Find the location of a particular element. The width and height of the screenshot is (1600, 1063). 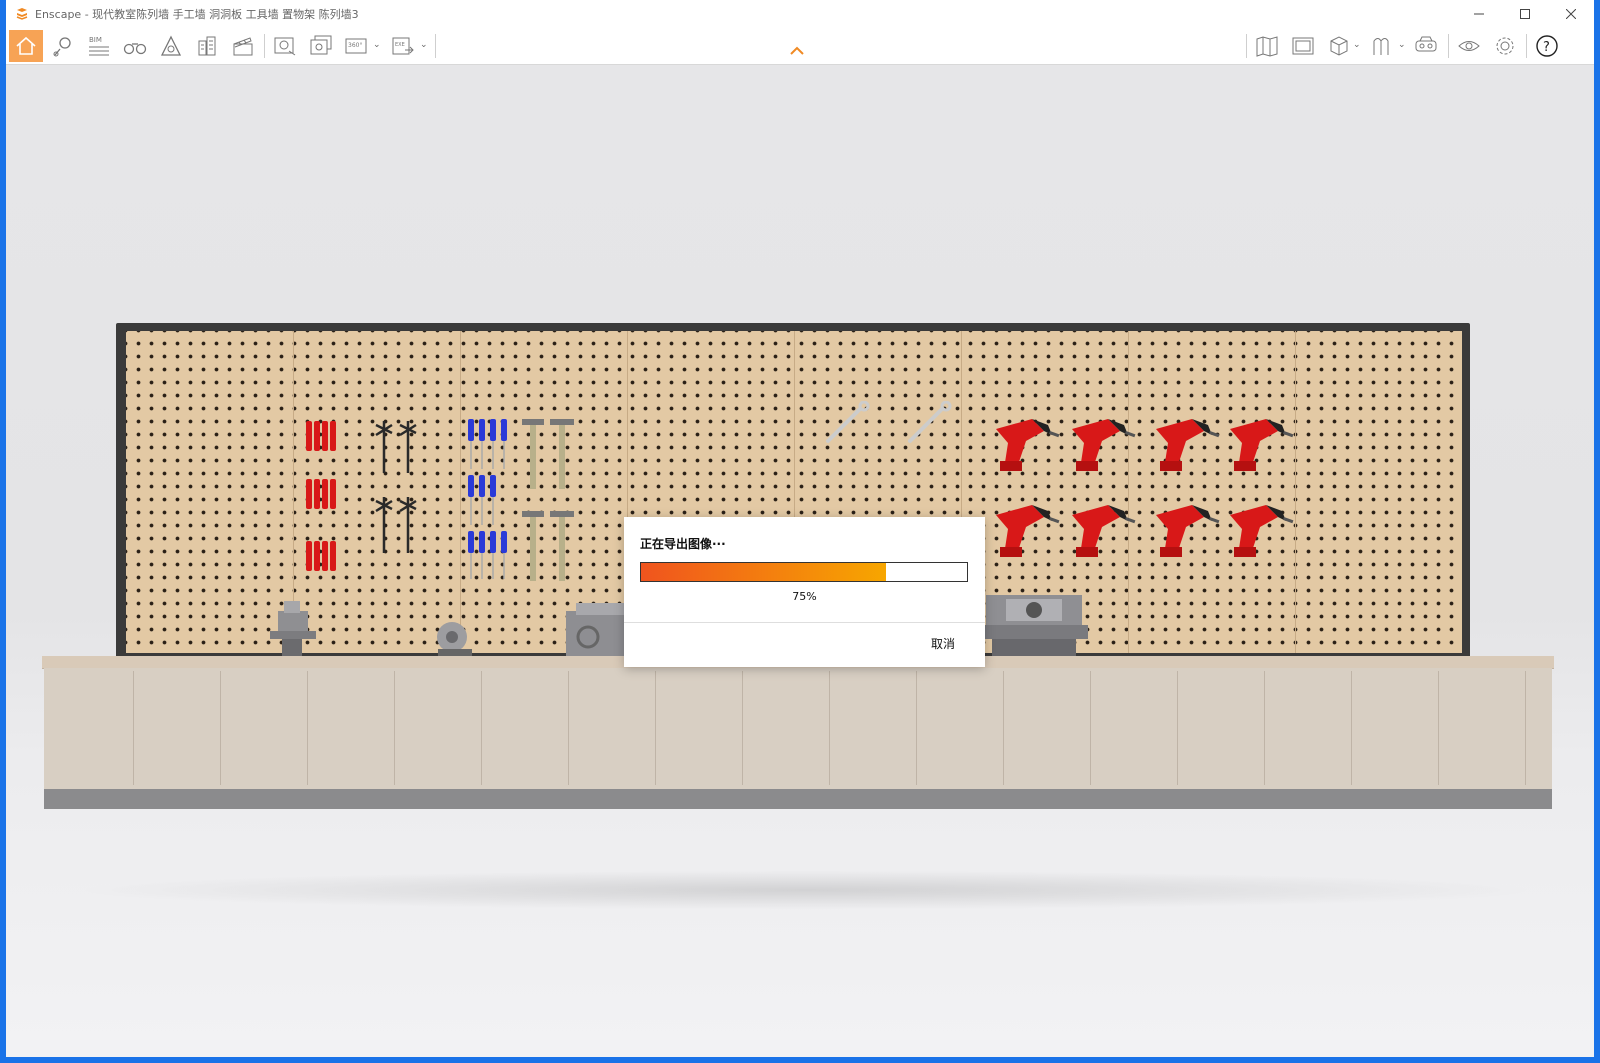

grinding-wheel is located at coordinates (454, 639).